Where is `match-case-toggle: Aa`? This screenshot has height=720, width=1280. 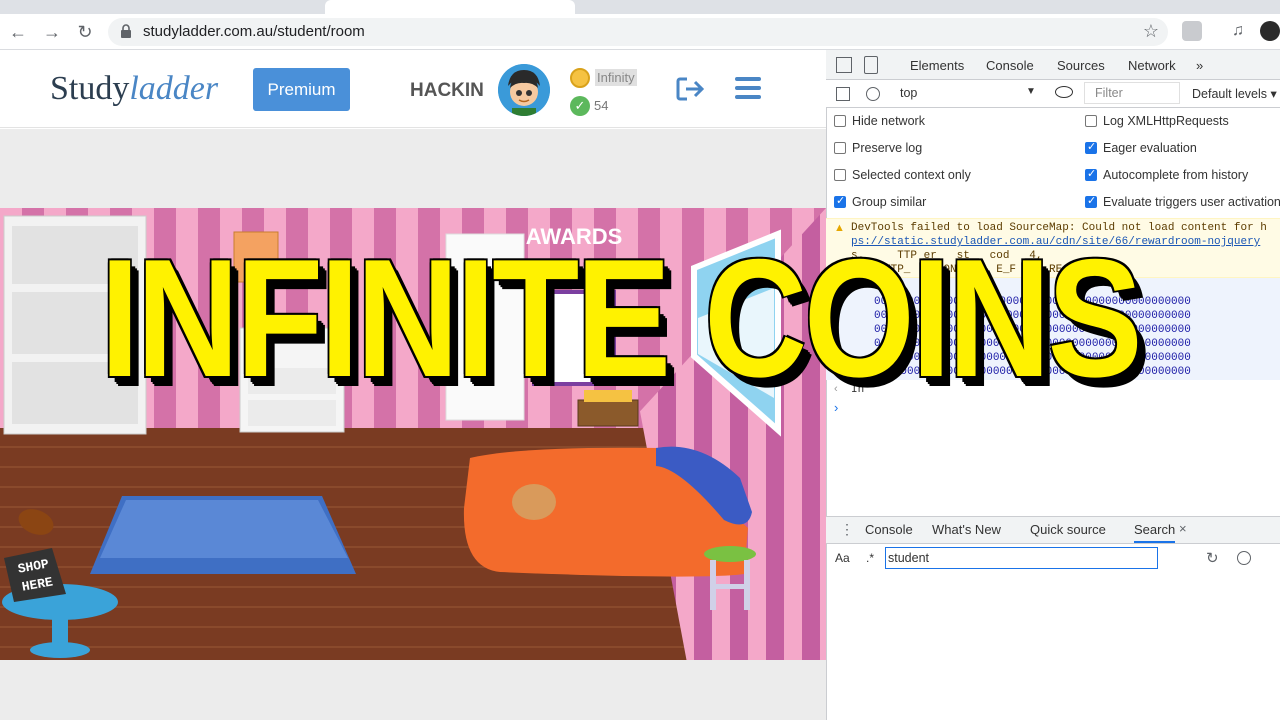
match-case-toggle: Aa is located at coordinates (842, 558).